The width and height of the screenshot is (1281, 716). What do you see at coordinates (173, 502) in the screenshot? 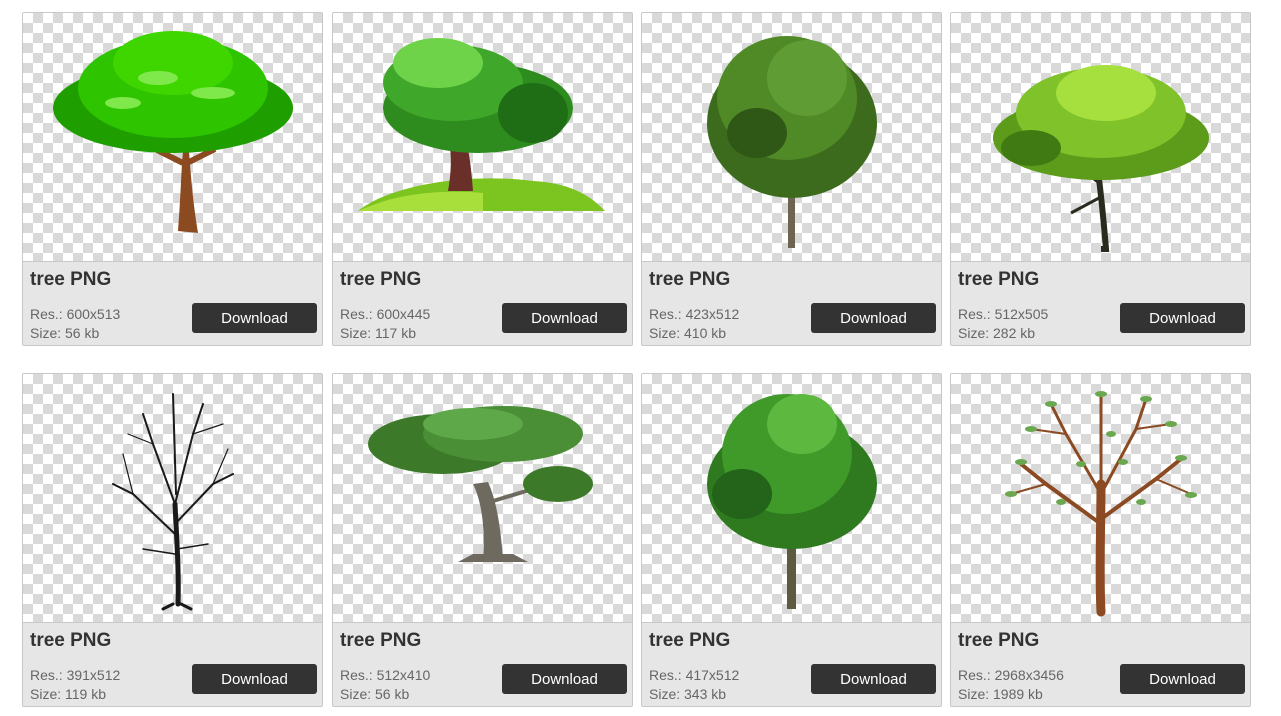
I see `bare-tree-icon` at bounding box center [173, 502].